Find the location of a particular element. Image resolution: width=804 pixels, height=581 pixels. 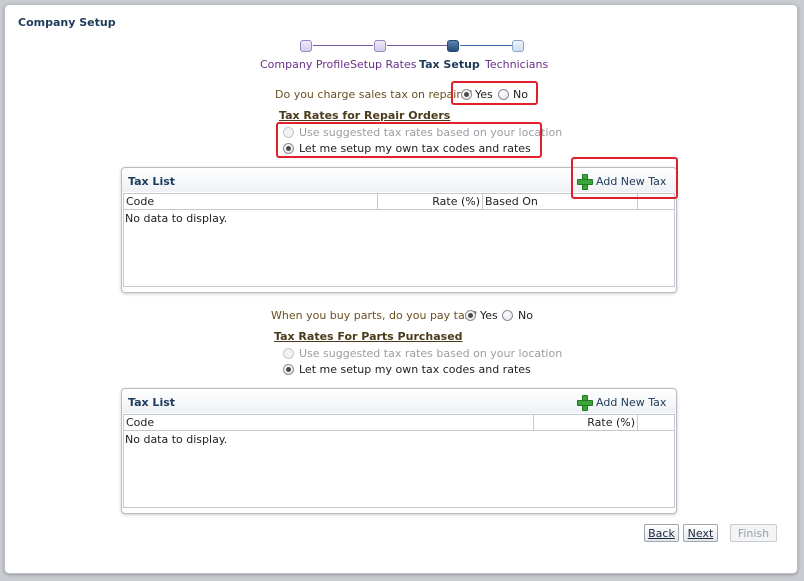

step-tax-setup-label: Tax Setup is located at coordinates (449, 64).